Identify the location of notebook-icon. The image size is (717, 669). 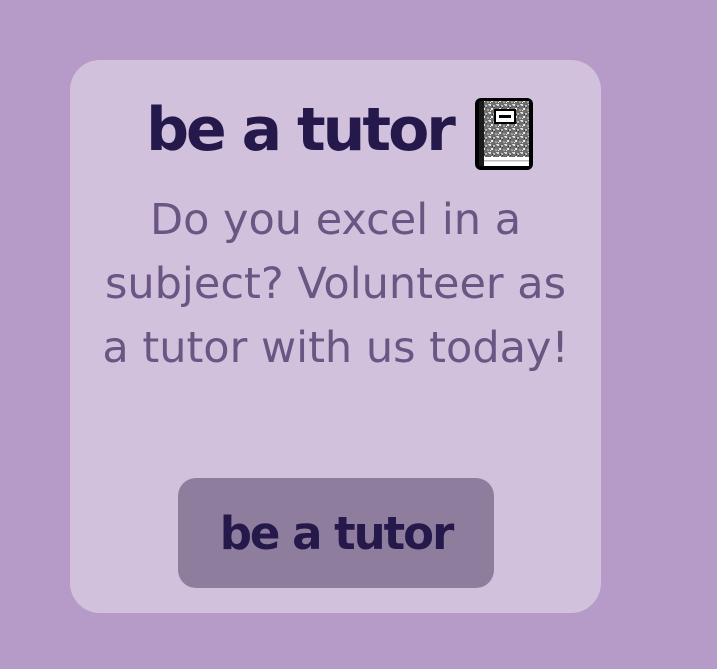
(503, 134).